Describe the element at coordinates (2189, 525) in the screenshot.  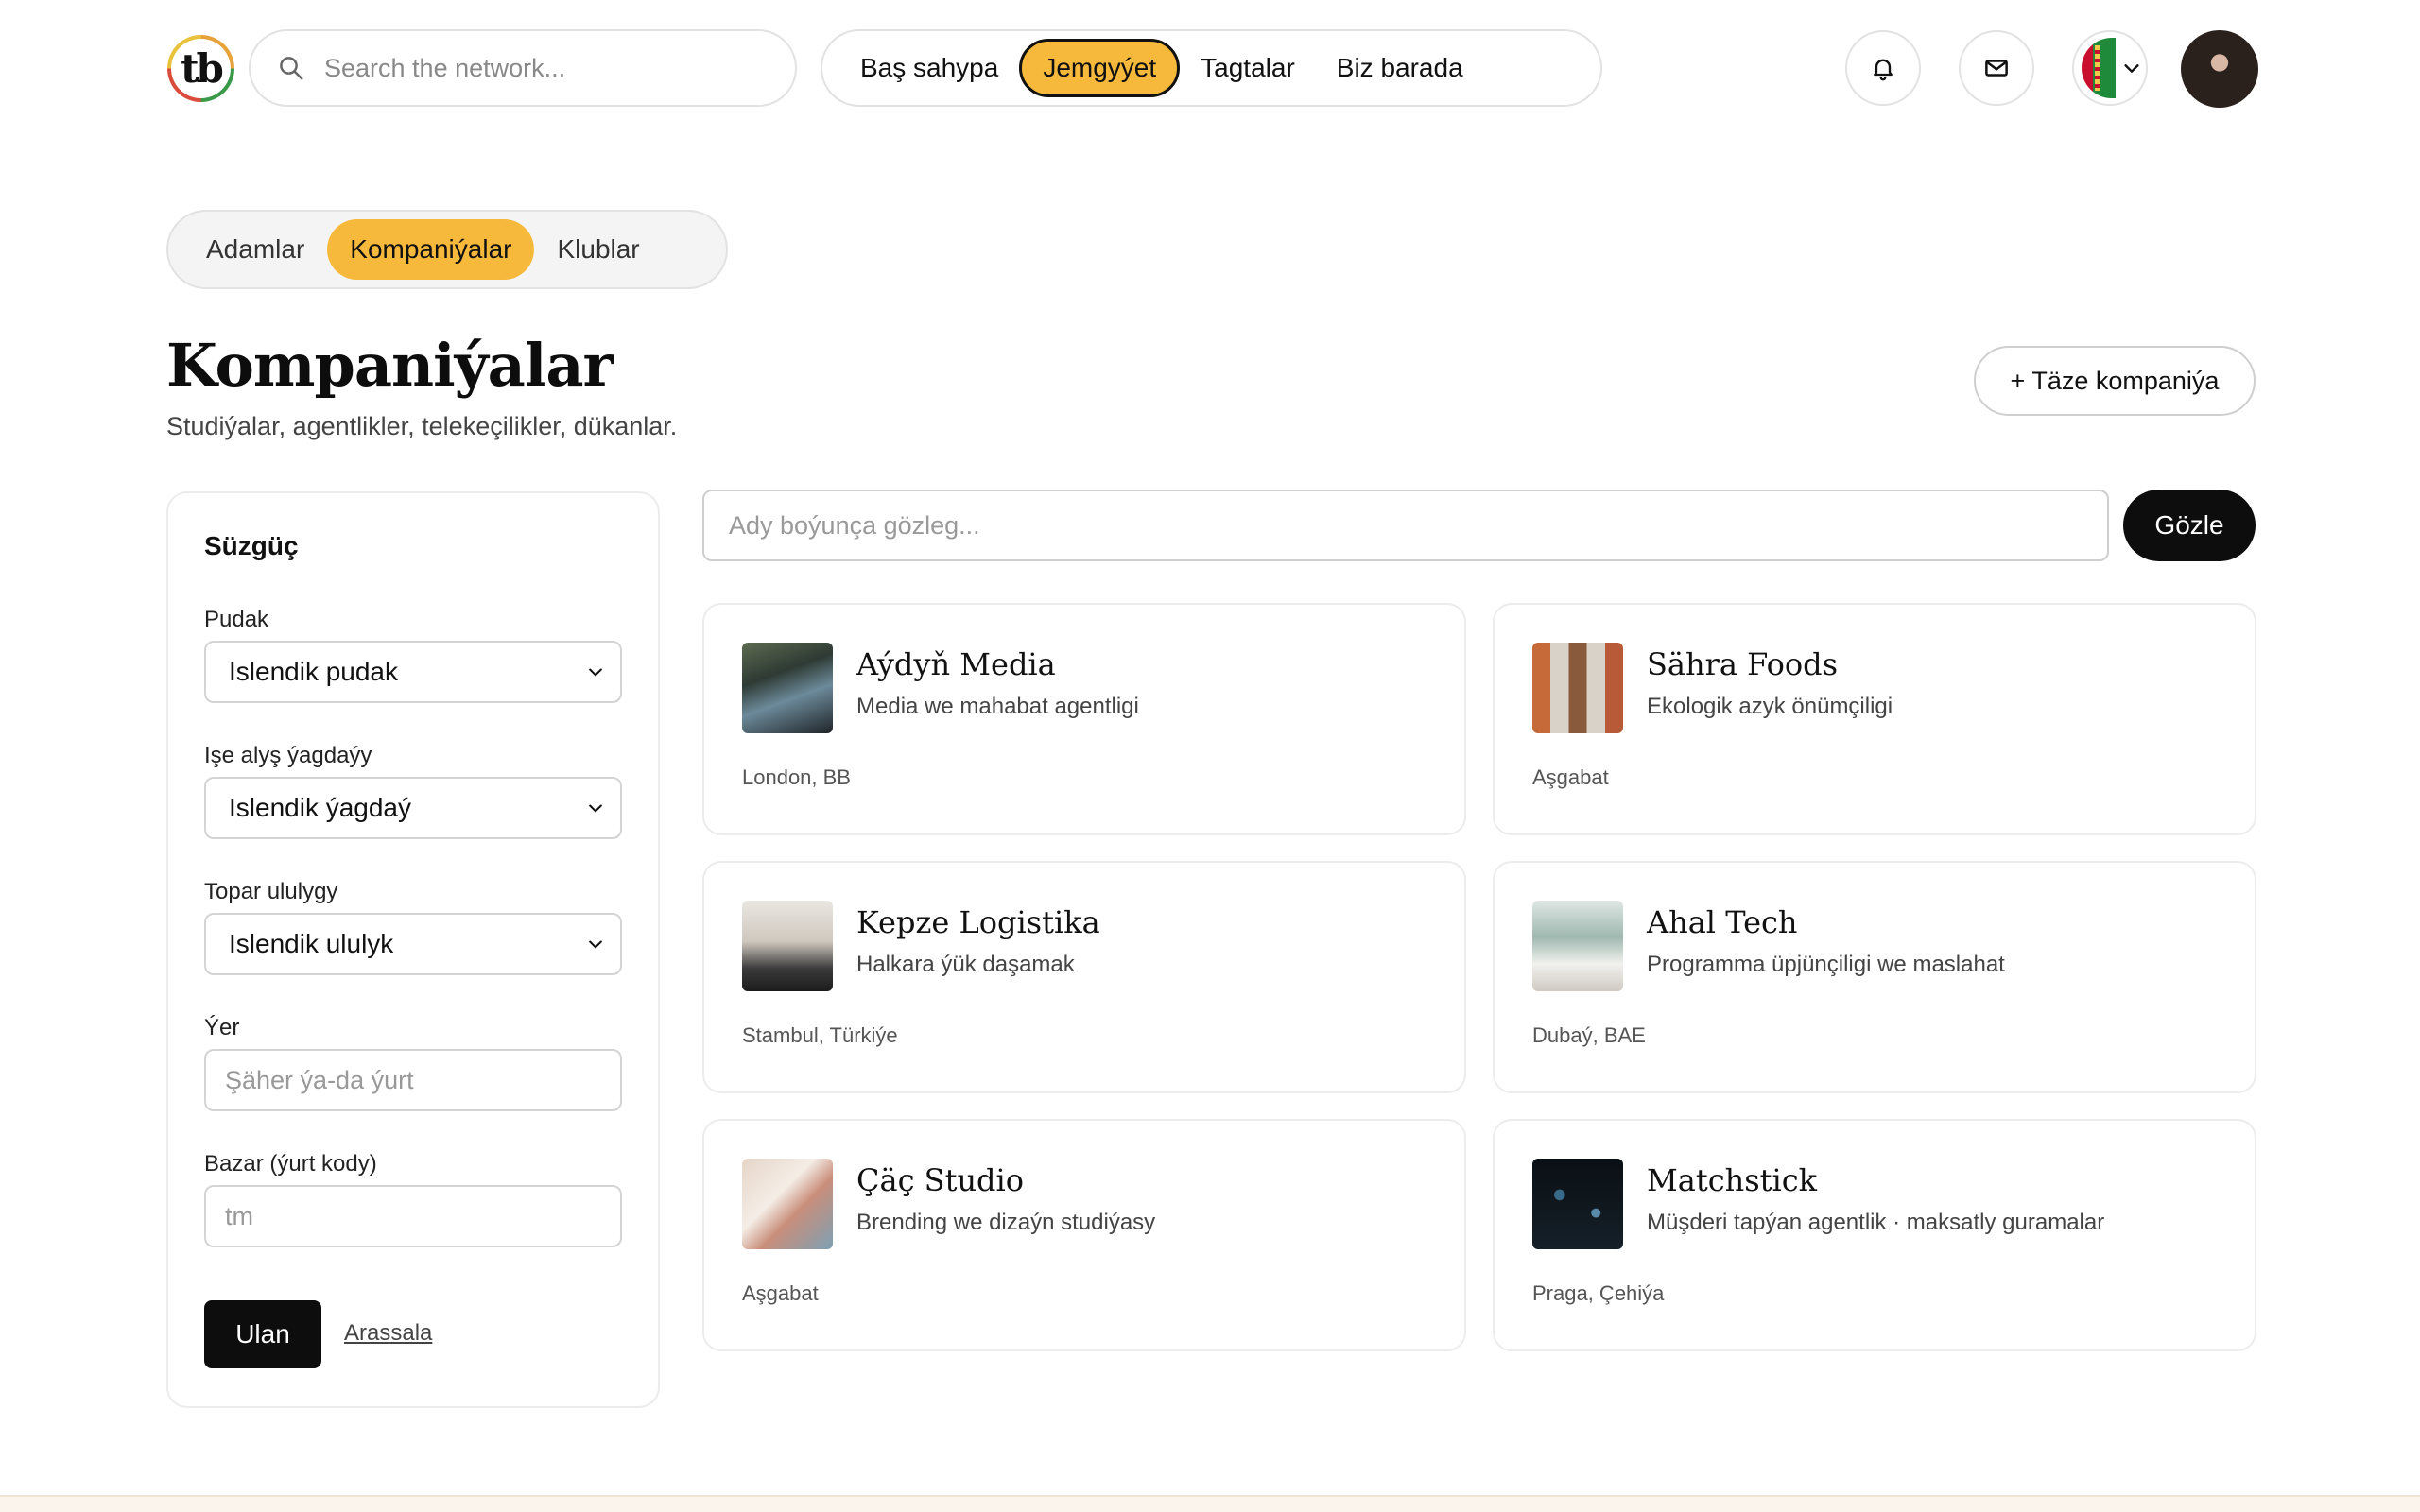
I see `search-button: Gözle` at that location.